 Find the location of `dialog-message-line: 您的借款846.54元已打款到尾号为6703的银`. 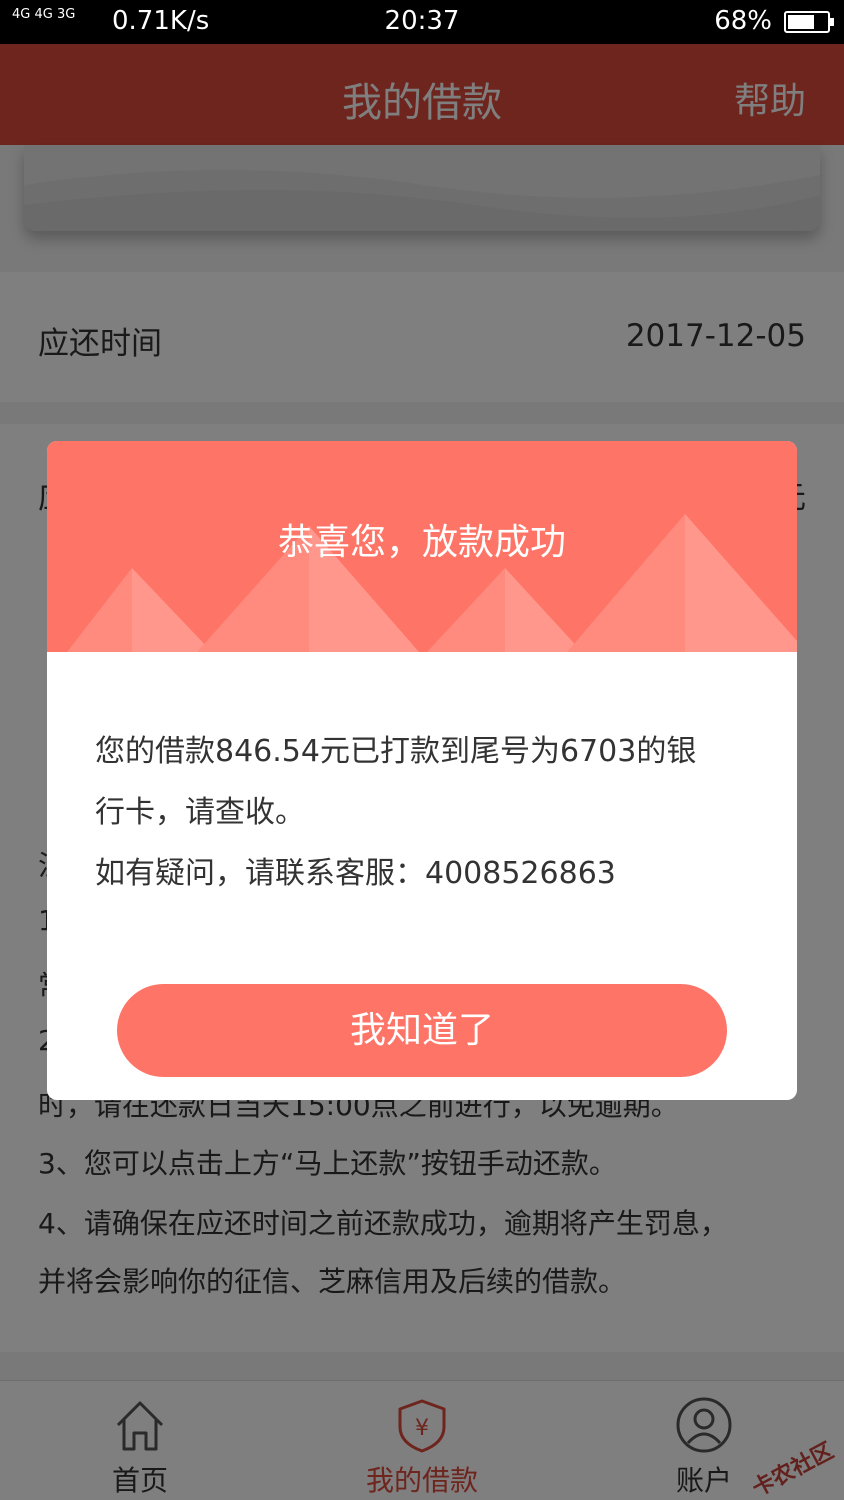

dialog-message-line: 您的借款846.54元已打款到尾号为6703的银 is located at coordinates (396, 751).